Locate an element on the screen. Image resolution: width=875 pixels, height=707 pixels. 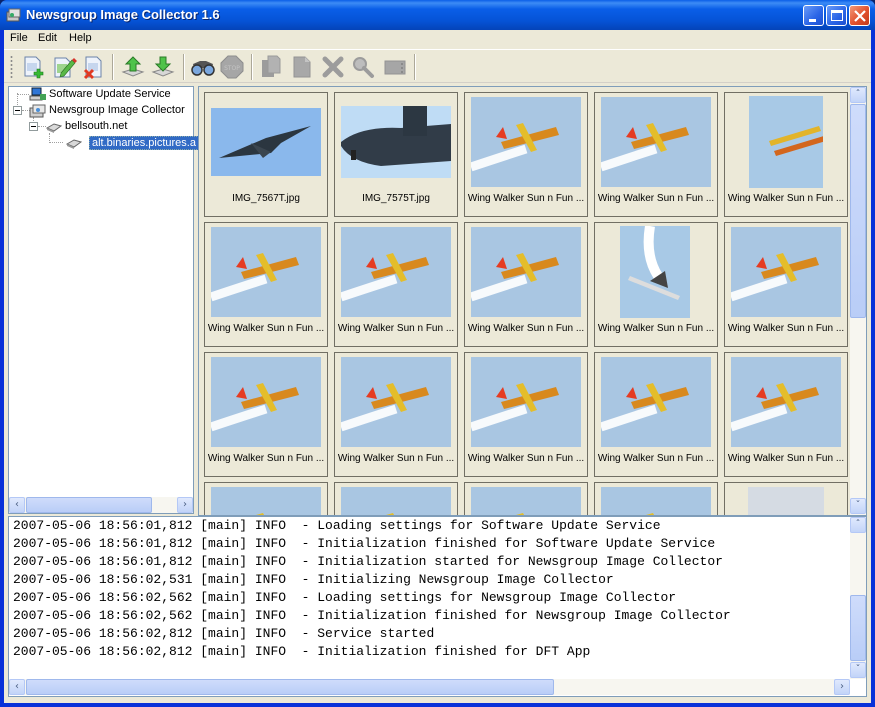
minimize-icon is located at coordinates (812, 20).